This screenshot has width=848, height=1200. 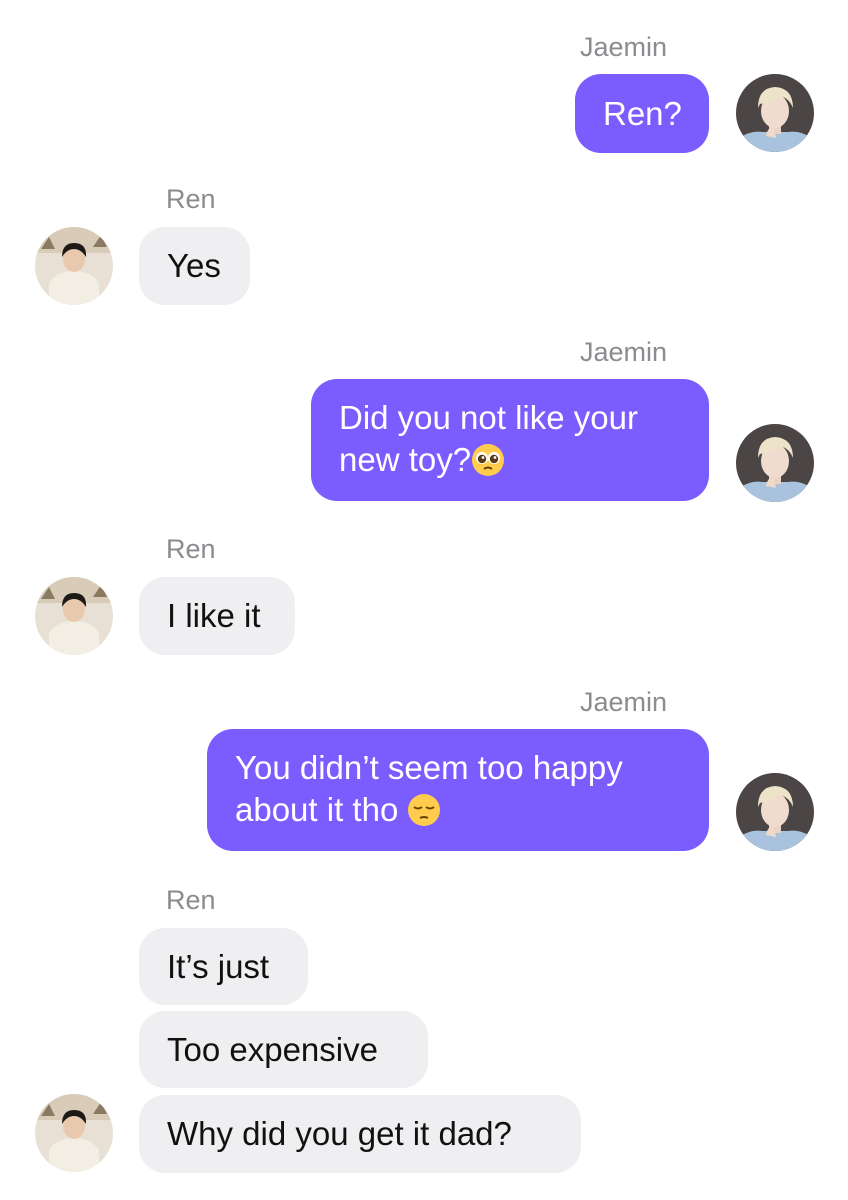 I want to click on message-text-line: about it tho, so click(x=472, y=813).